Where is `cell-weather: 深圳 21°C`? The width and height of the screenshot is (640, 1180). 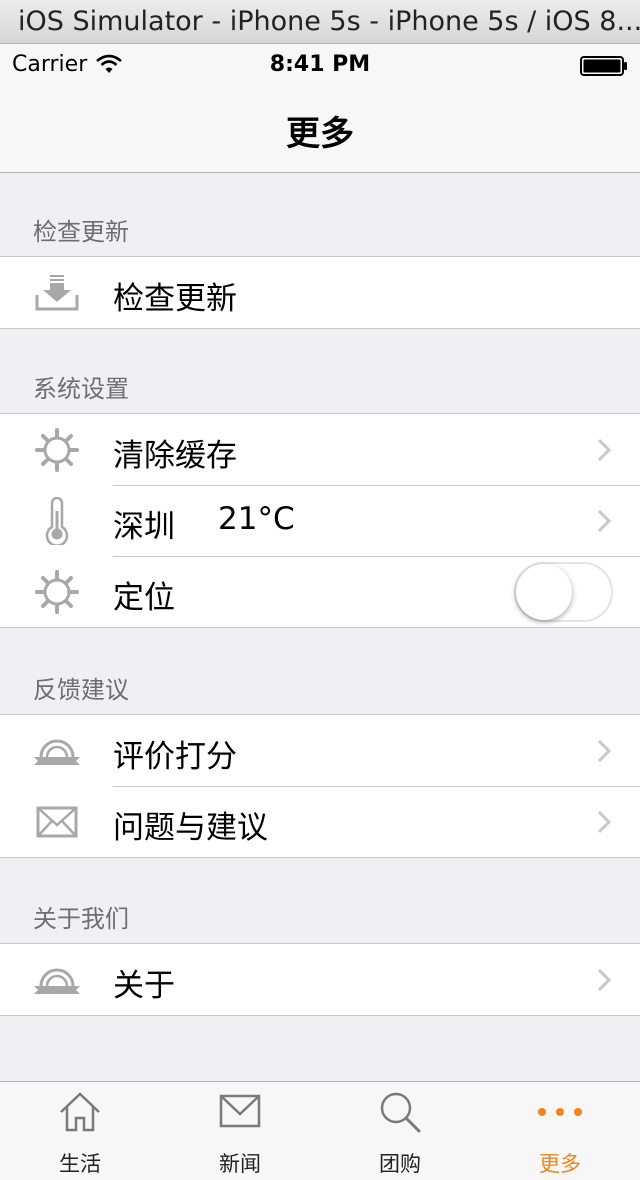 cell-weather: 深圳 21°C is located at coordinates (320, 520).